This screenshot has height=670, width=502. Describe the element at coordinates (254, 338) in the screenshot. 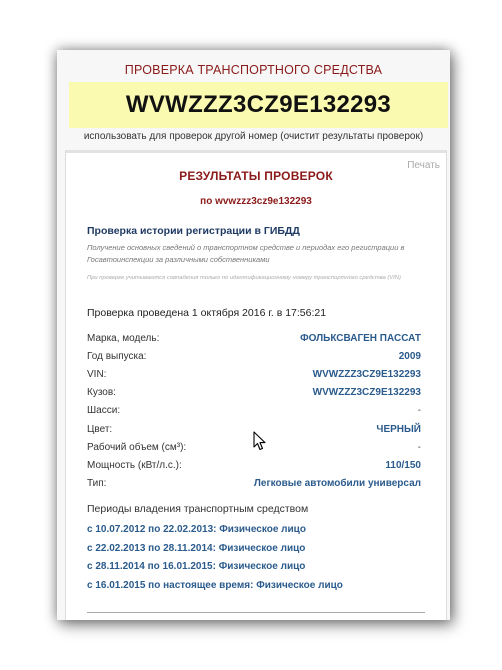

I see `detail-row-make-model: Марка, модель: ФОЛЬКСВАГЕН ПАССАТ` at that location.